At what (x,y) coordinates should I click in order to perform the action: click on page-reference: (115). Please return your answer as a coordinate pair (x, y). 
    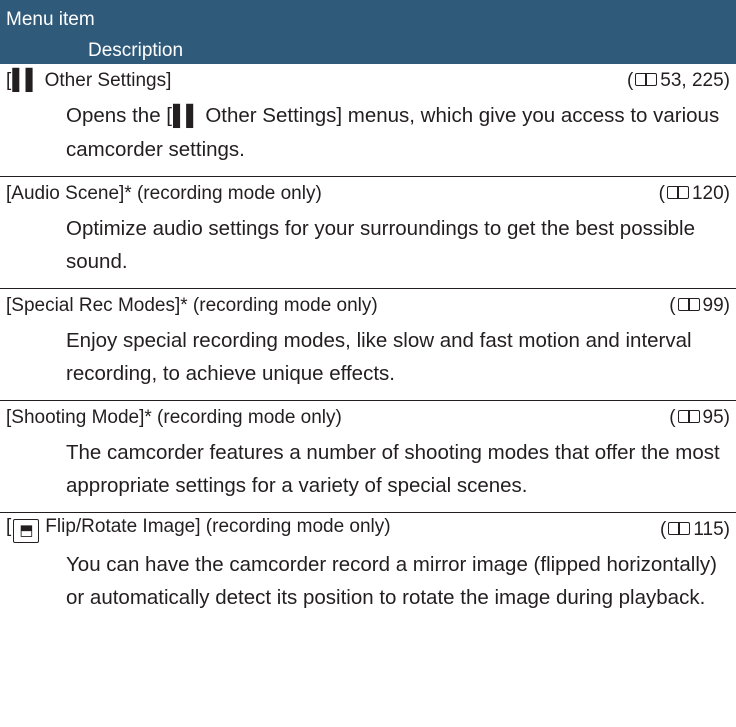
    Looking at the image, I should click on (695, 529).